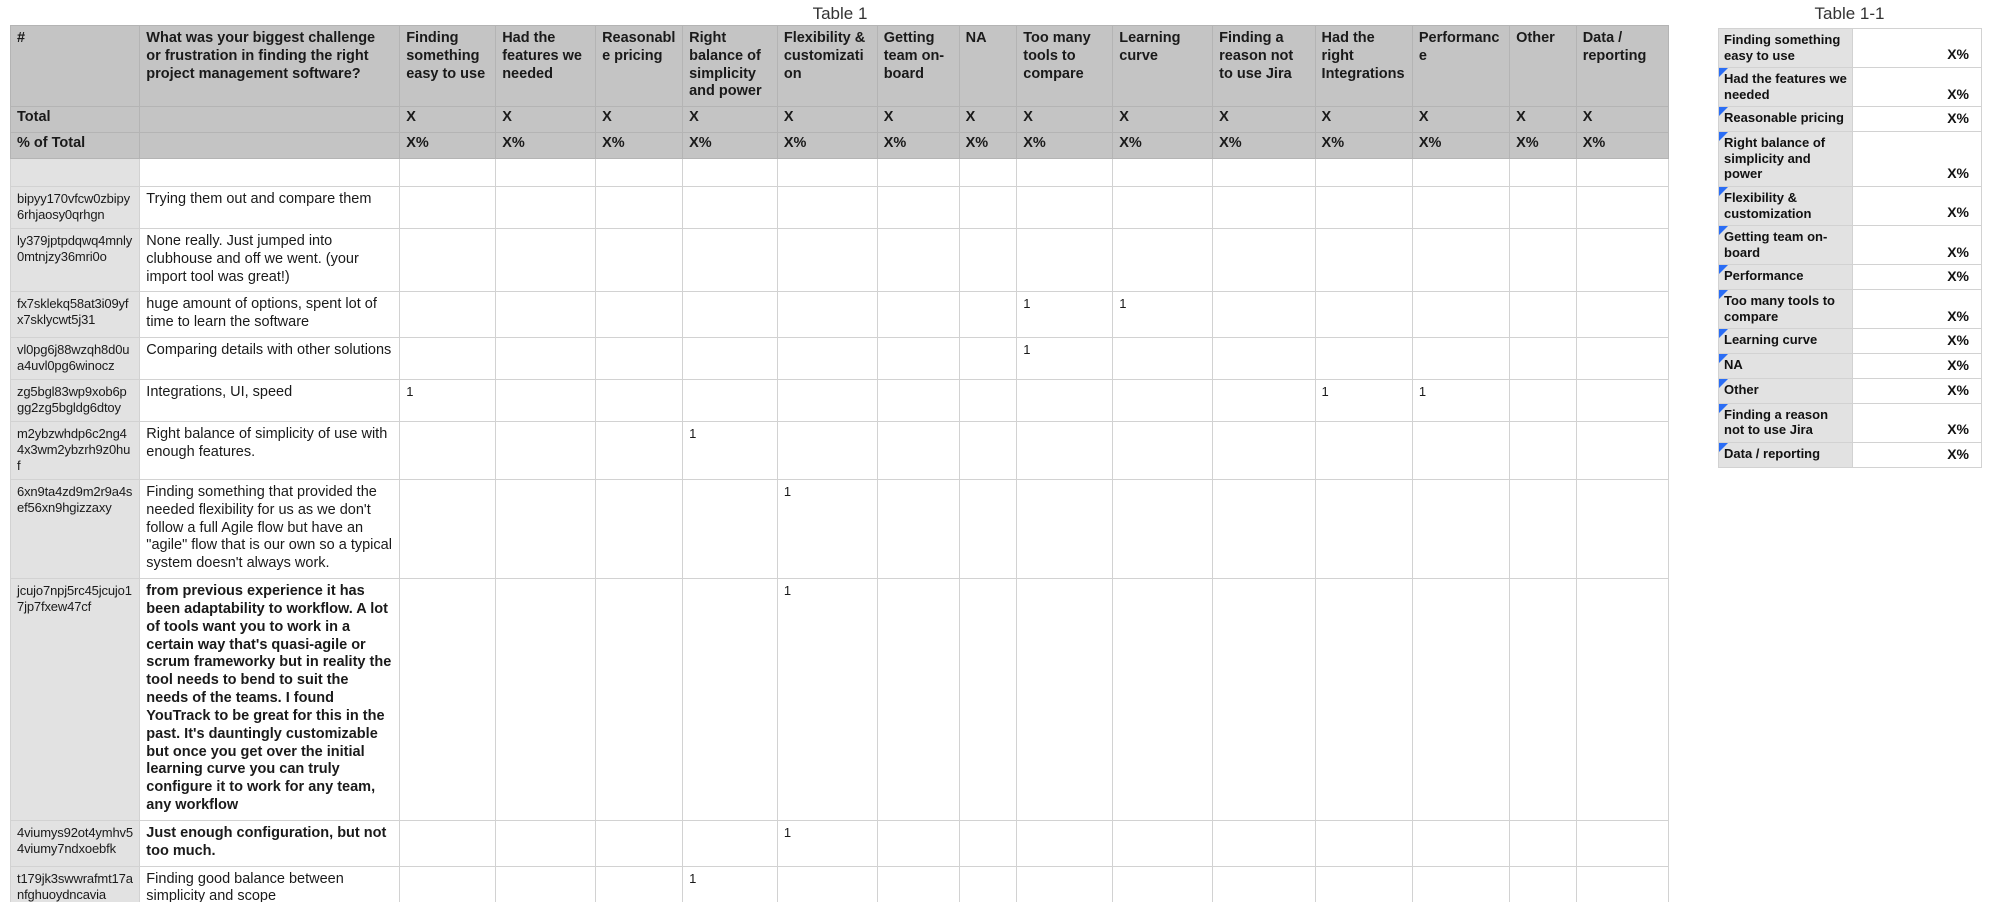 Image resolution: width=1999 pixels, height=902 pixels. Describe the element at coordinates (75, 529) in the screenshot. I see `response-id: 6xn9ta4zd9m2r9a4sef56xn9hgizzaxy` at that location.